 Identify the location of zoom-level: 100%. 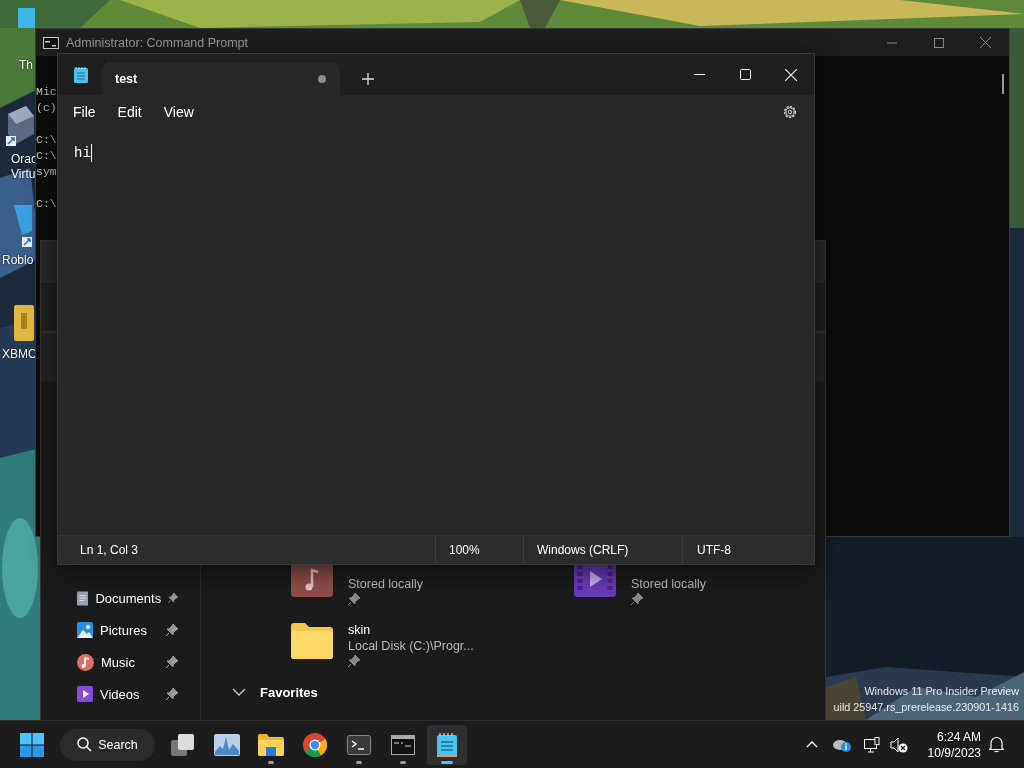
(479, 550).